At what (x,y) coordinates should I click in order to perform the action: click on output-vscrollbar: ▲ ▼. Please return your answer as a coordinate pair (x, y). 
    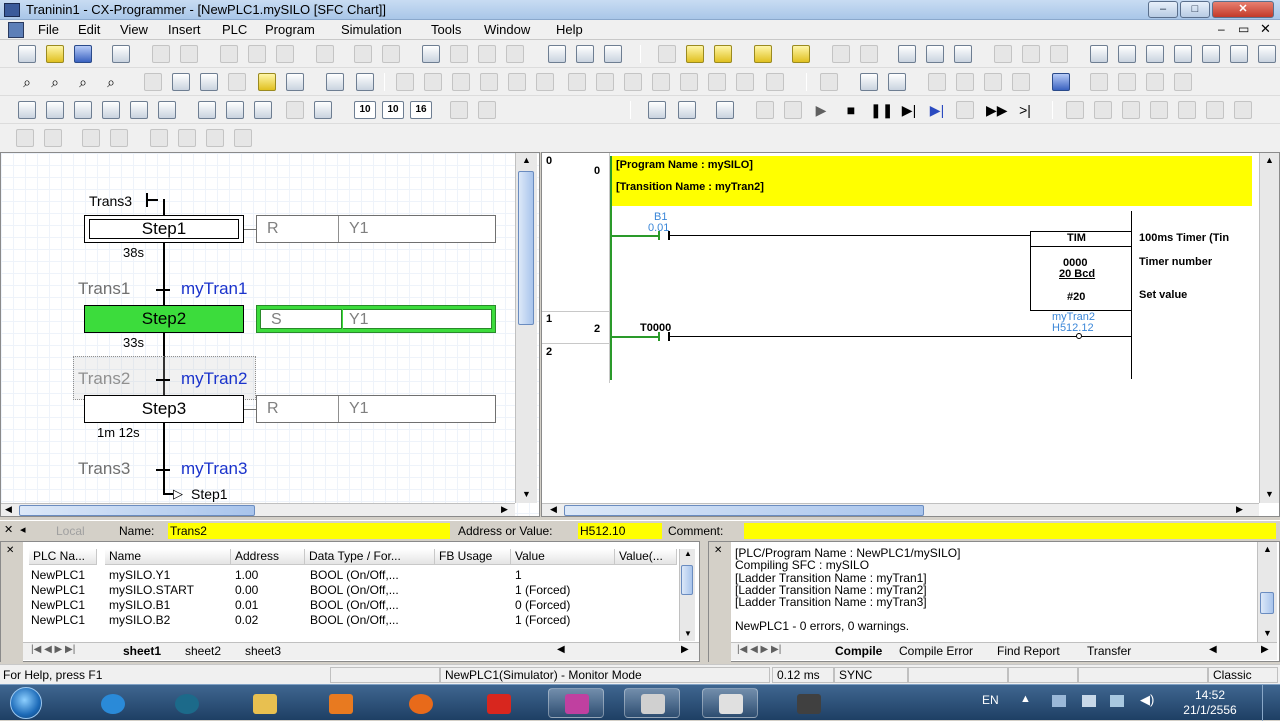
    Looking at the image, I should click on (1267, 592).